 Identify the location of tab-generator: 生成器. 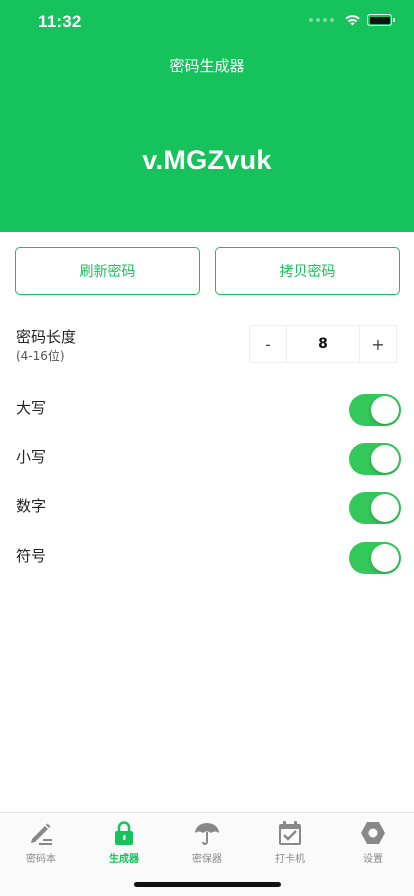
(124, 844).